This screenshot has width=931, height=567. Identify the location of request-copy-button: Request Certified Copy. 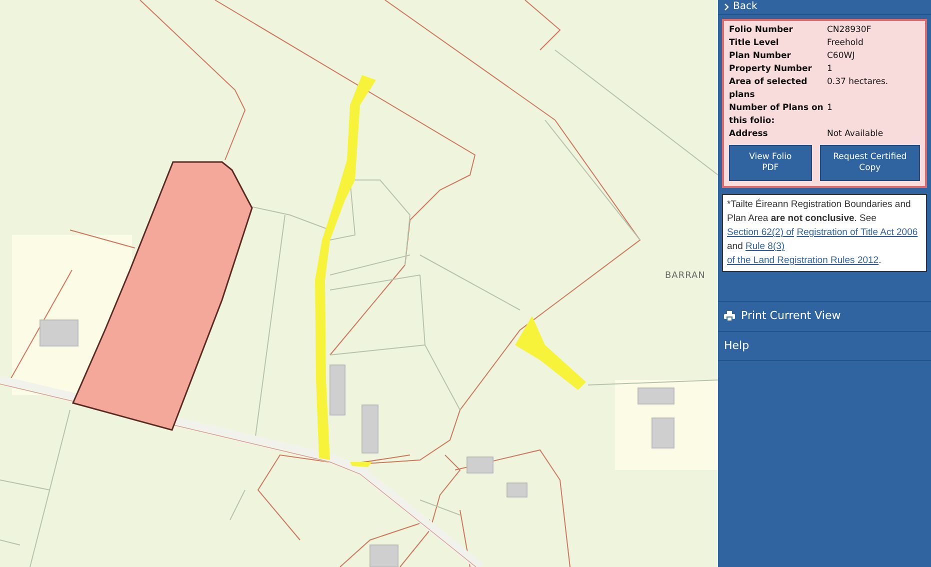
(870, 163).